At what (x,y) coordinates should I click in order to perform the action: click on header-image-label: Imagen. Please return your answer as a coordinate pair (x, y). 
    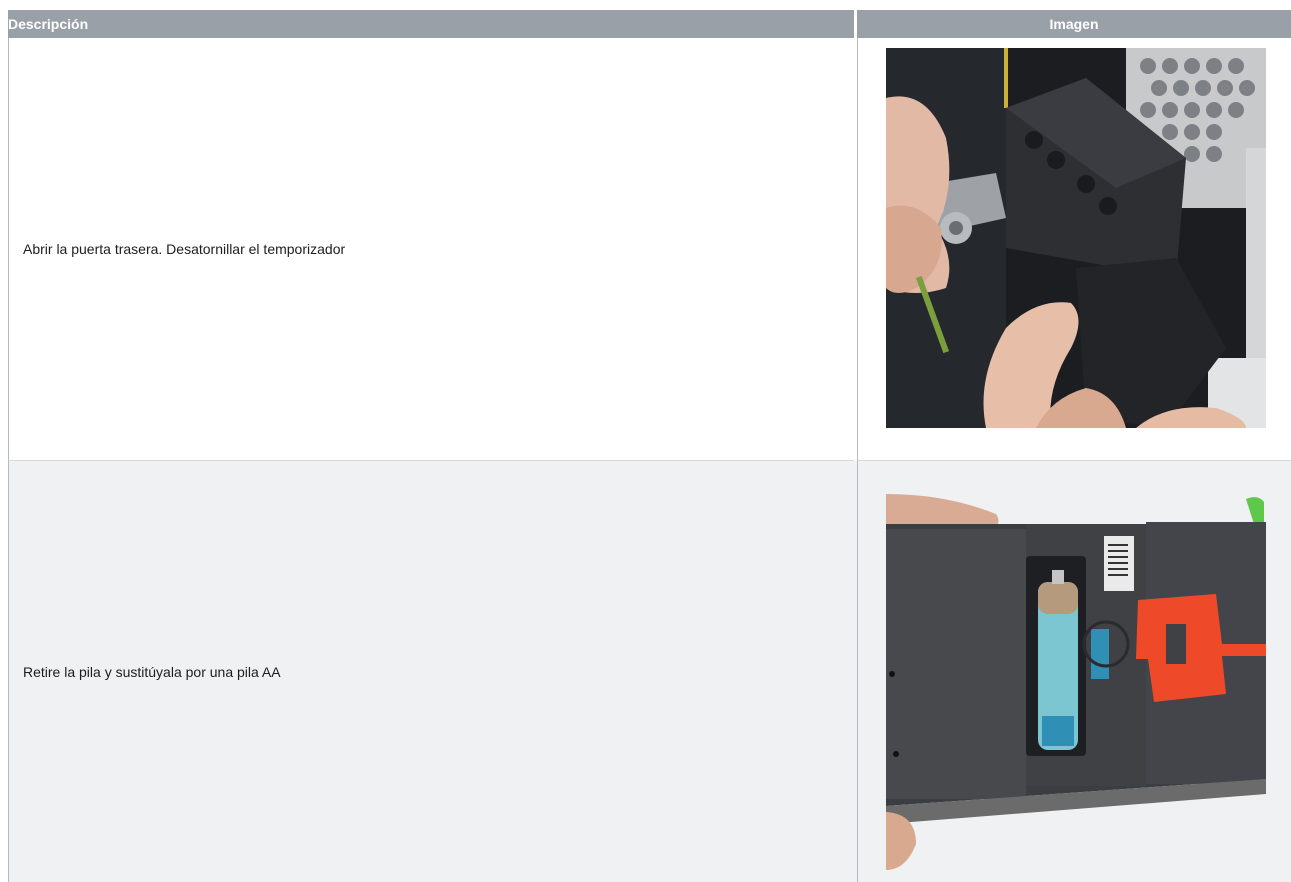
    Looking at the image, I should click on (1074, 24).